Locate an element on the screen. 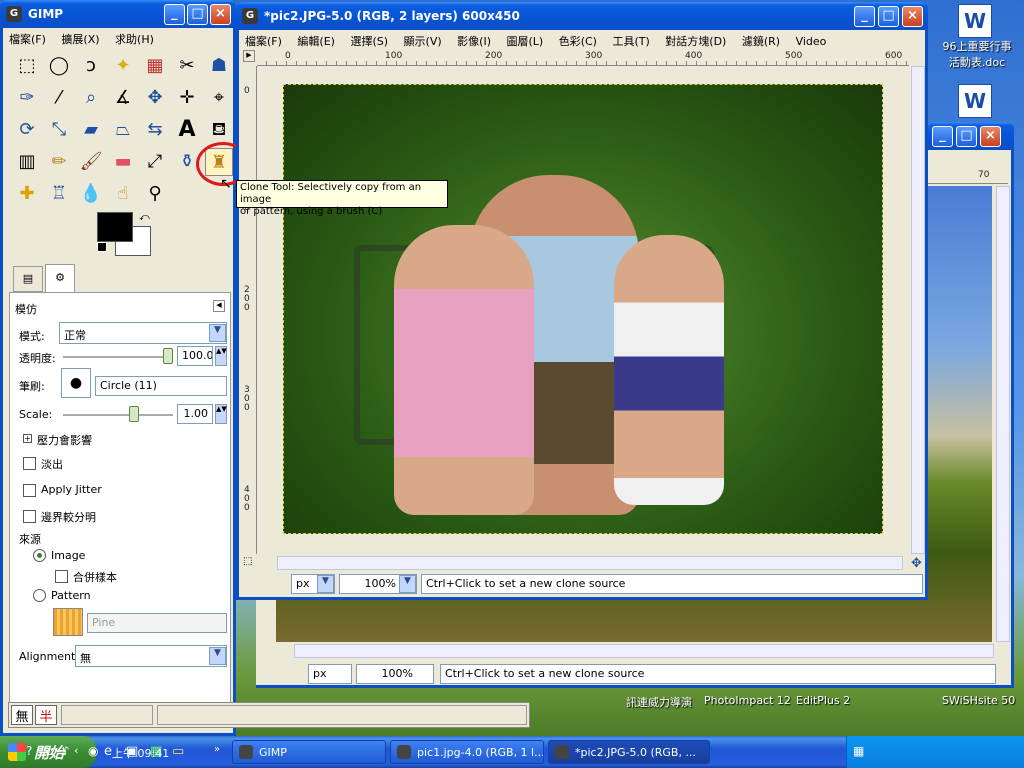 The width and height of the screenshot is (1024, 768). opacity-spin-icon: ▲▼ is located at coordinates (221, 356).